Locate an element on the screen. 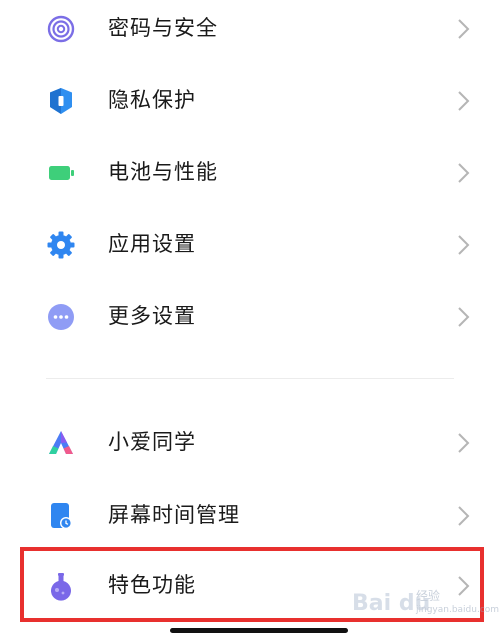 The height and width of the screenshot is (634, 500). settings-item-password-security: 密码与安全 is located at coordinates (250, 28).